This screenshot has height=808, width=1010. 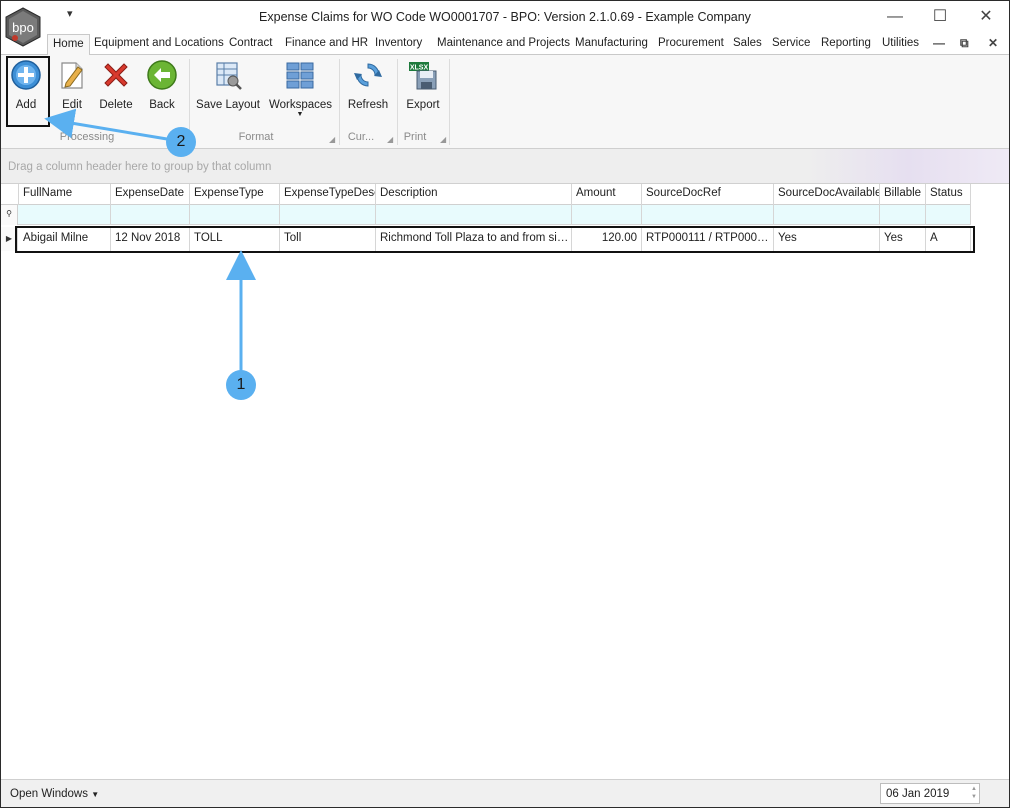 What do you see at coordinates (106, 124) in the screenshot?
I see `callout-2-arrow` at bounding box center [106, 124].